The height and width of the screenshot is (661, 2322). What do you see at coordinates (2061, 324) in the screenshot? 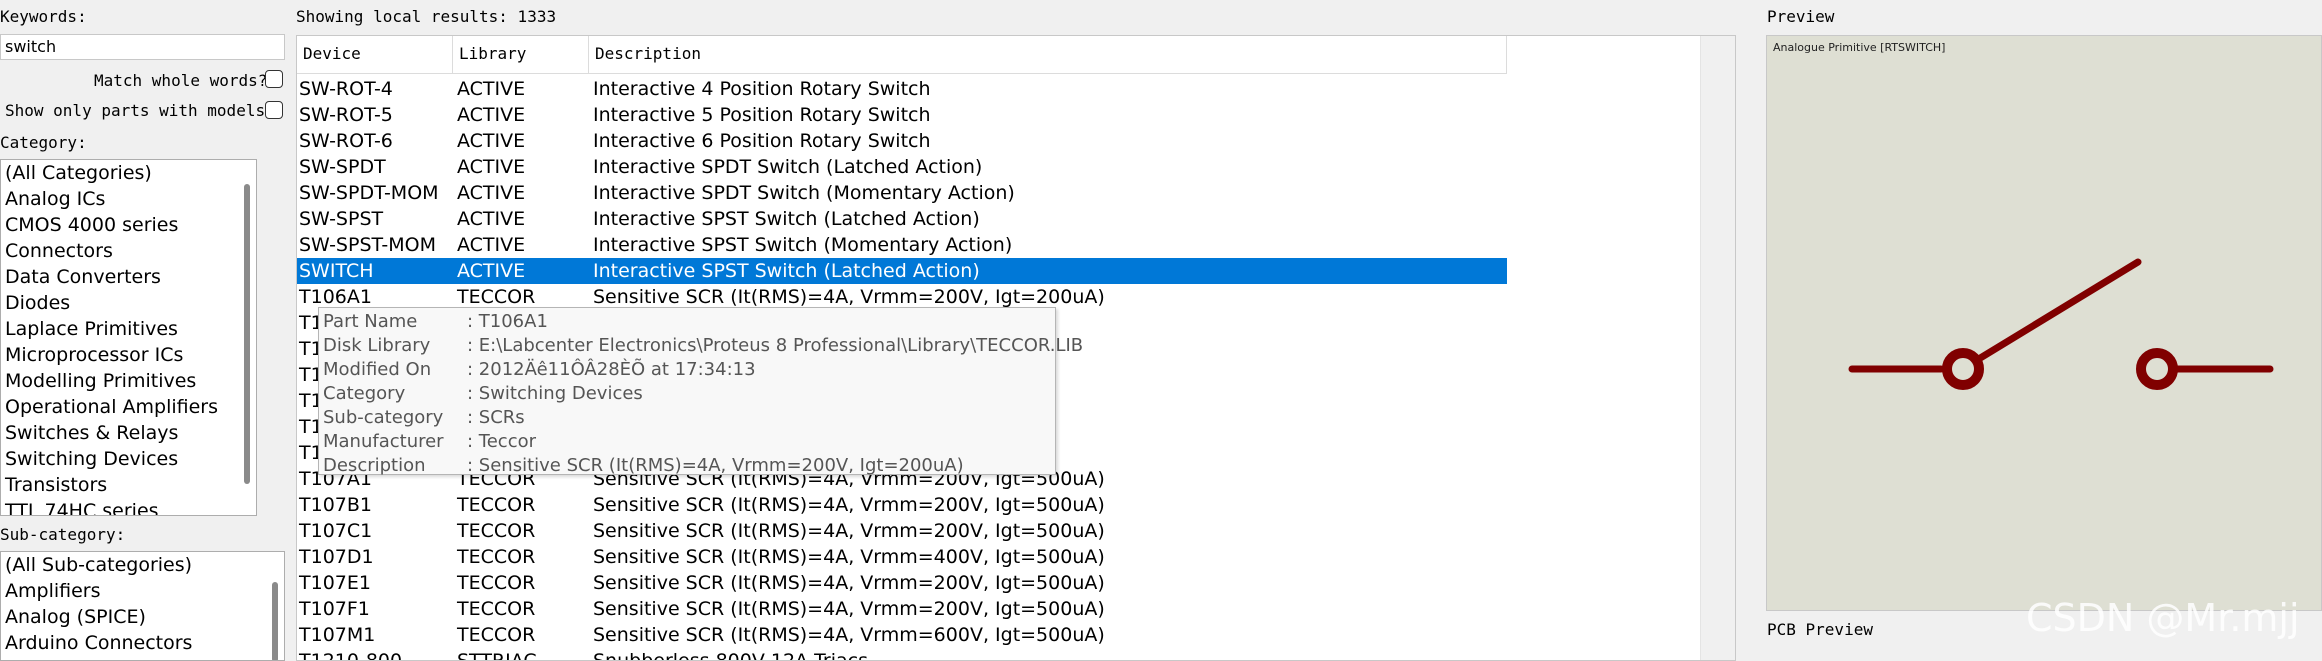
I see `switch-symbol` at bounding box center [2061, 324].